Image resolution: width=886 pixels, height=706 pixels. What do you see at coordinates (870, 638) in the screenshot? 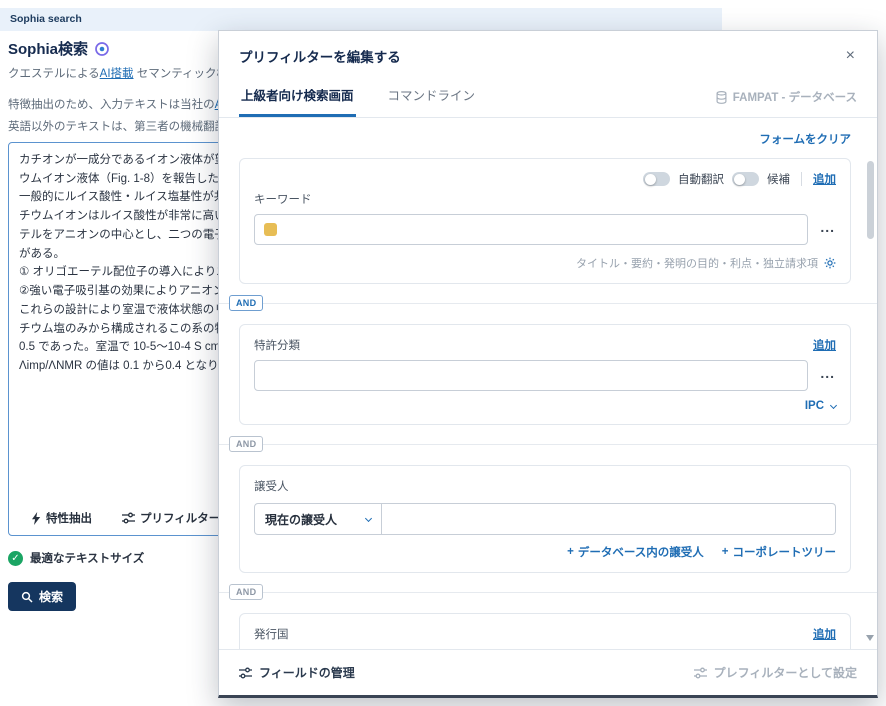
I see `scroll-down-icon` at bounding box center [870, 638].